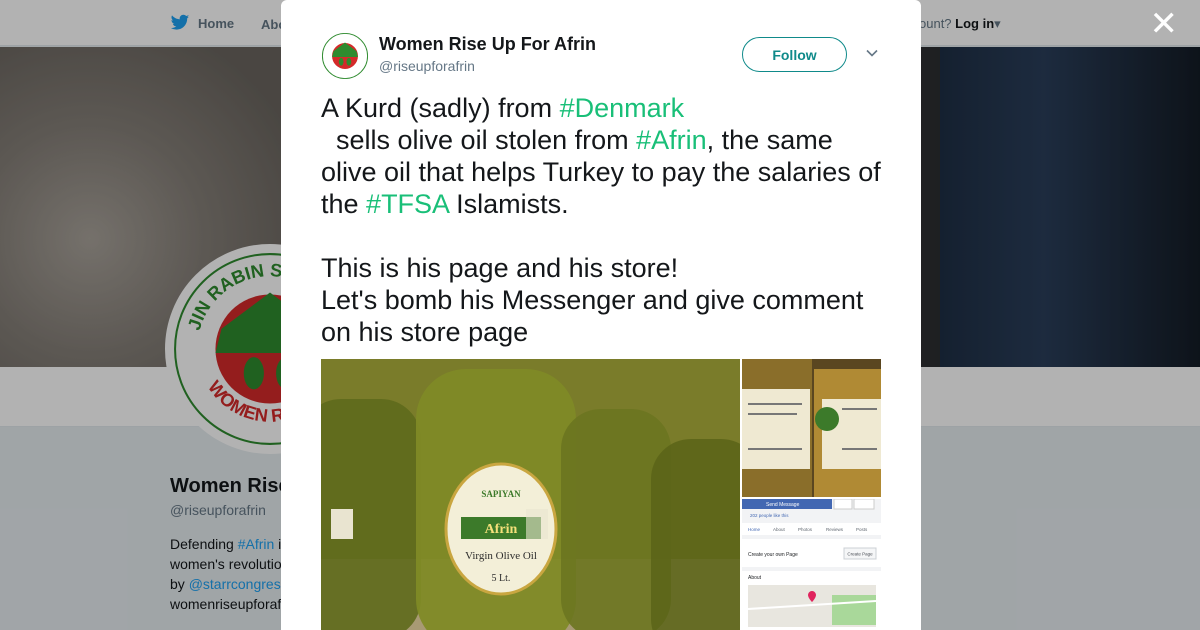 The image size is (1200, 630). What do you see at coordinates (622, 108) in the screenshot?
I see `hashtag-denmark: #Denmark` at bounding box center [622, 108].